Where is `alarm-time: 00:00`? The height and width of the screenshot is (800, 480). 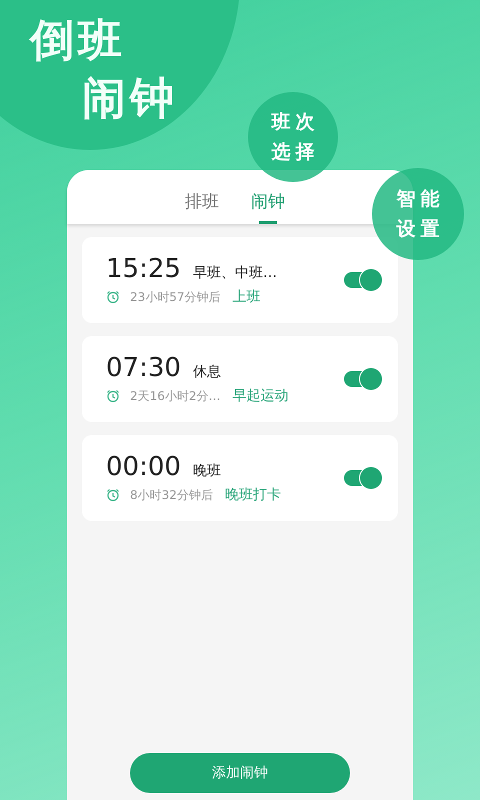
alarm-time: 00:00 is located at coordinates (143, 467).